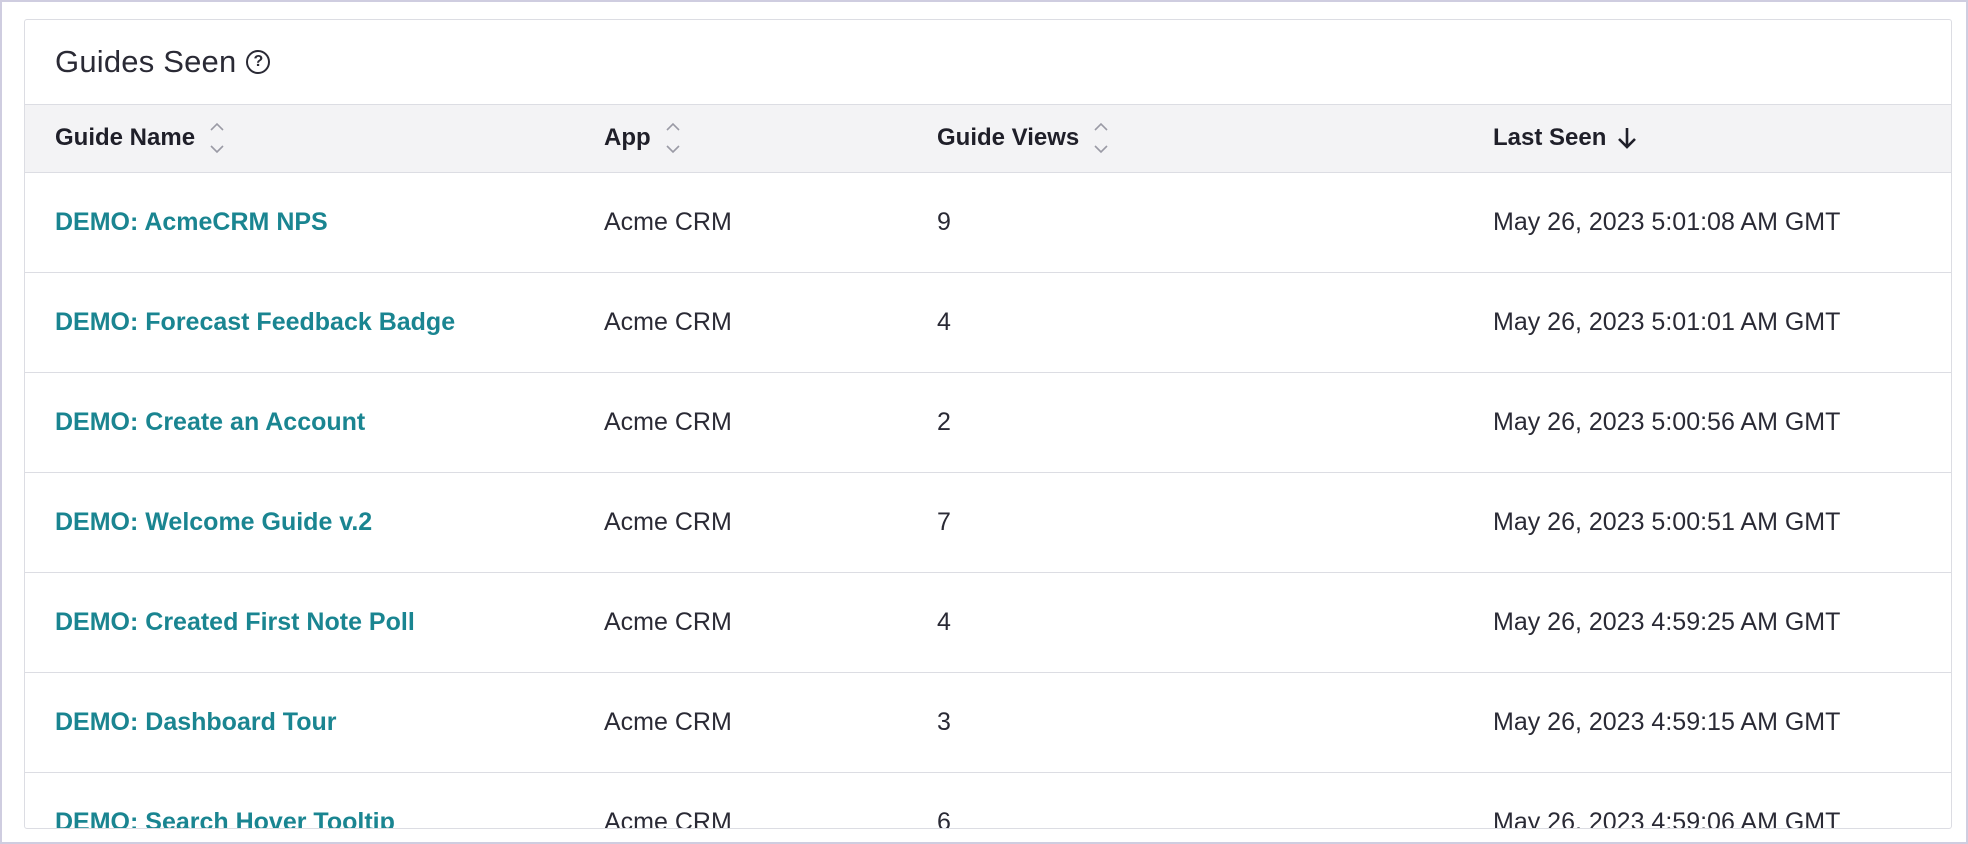 This screenshot has width=1968, height=844. What do you see at coordinates (1667, 818) in the screenshot?
I see `last-seen-cell: May 26, 2023 4:59:06 AM GMT` at bounding box center [1667, 818].